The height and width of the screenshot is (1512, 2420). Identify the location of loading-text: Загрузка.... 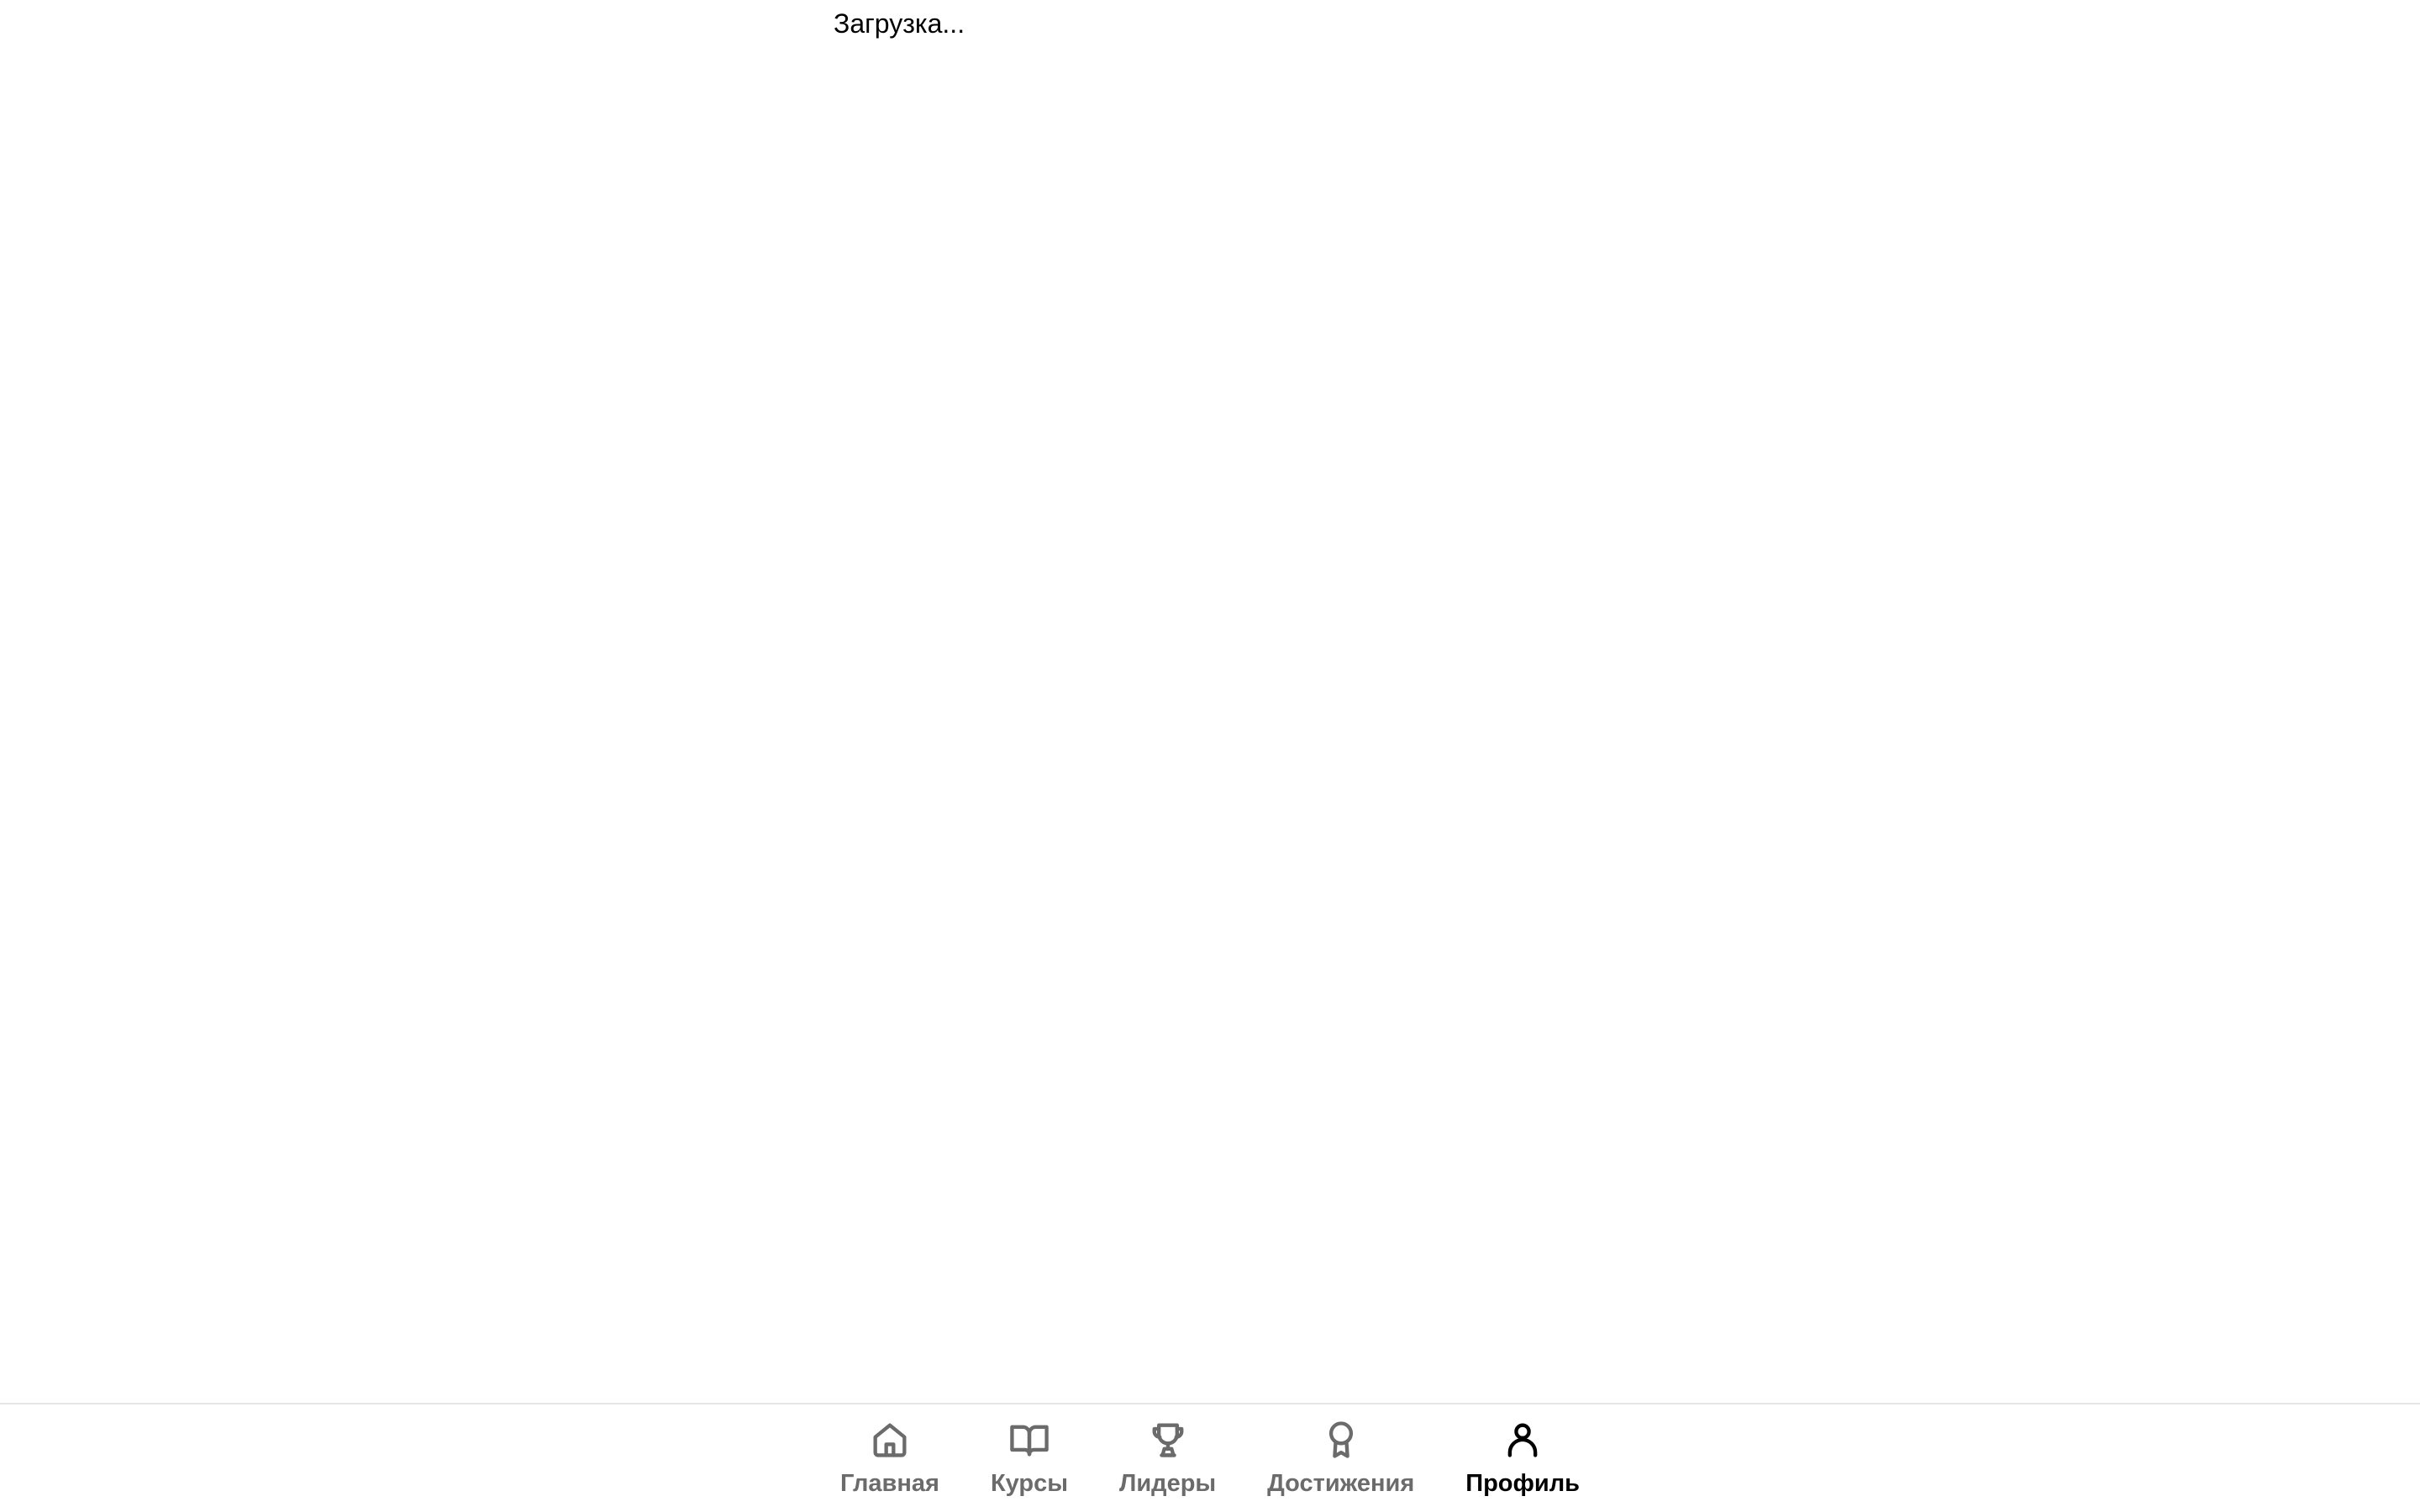
(900, 23).